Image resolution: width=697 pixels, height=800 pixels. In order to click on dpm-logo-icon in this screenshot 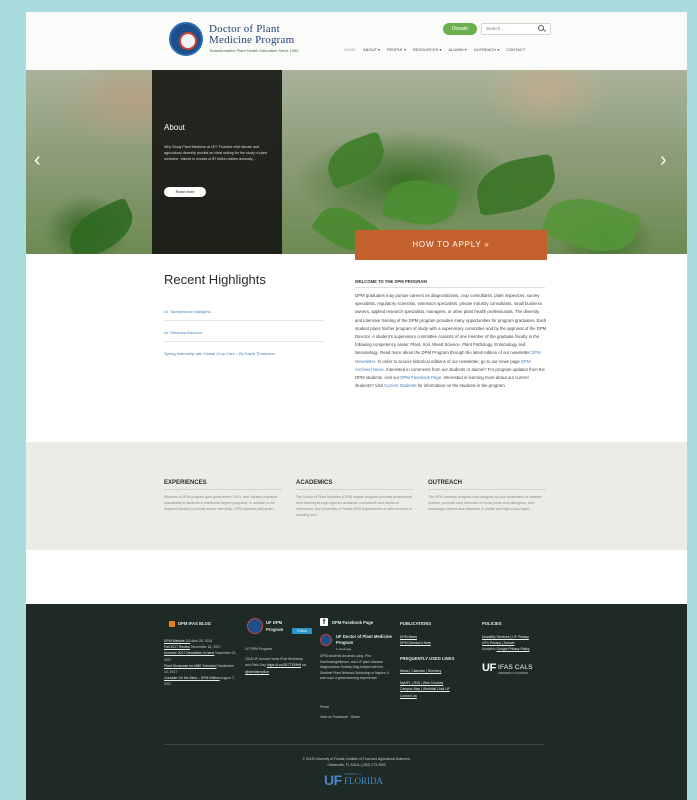, I will do `click(186, 39)`.